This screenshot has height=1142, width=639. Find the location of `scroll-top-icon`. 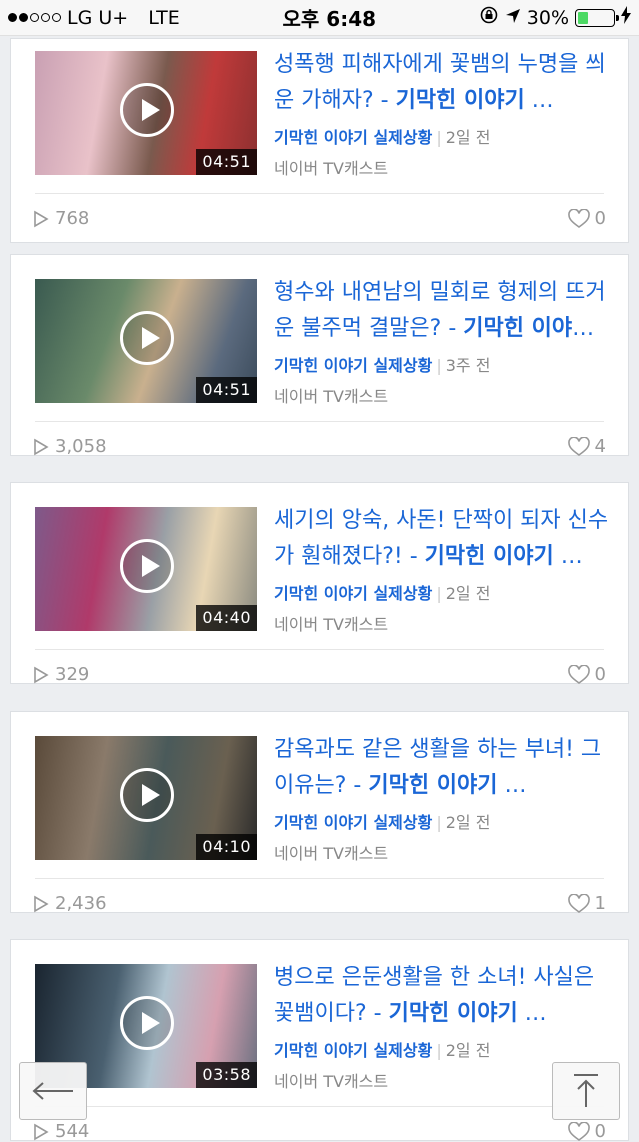

scroll-top-icon is located at coordinates (586, 1090).